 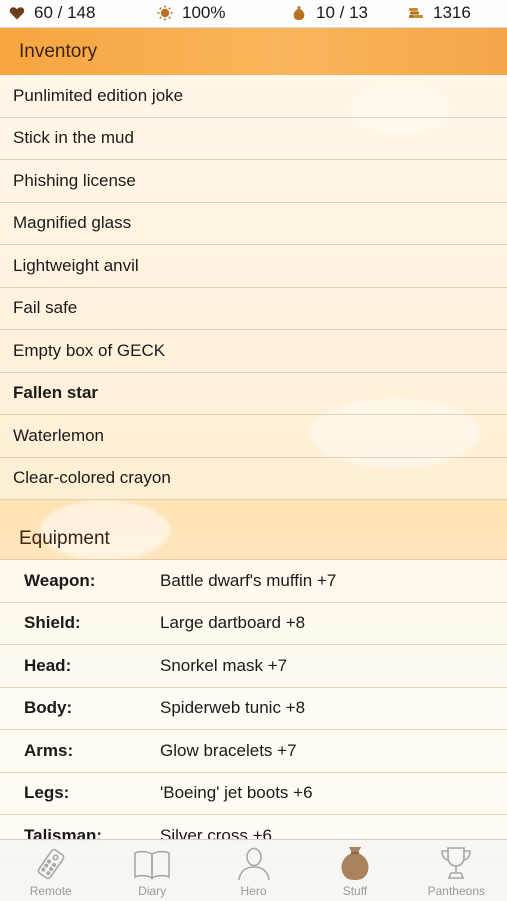 What do you see at coordinates (253, 393) in the screenshot?
I see `inventory-item-activatable: Fallen star` at bounding box center [253, 393].